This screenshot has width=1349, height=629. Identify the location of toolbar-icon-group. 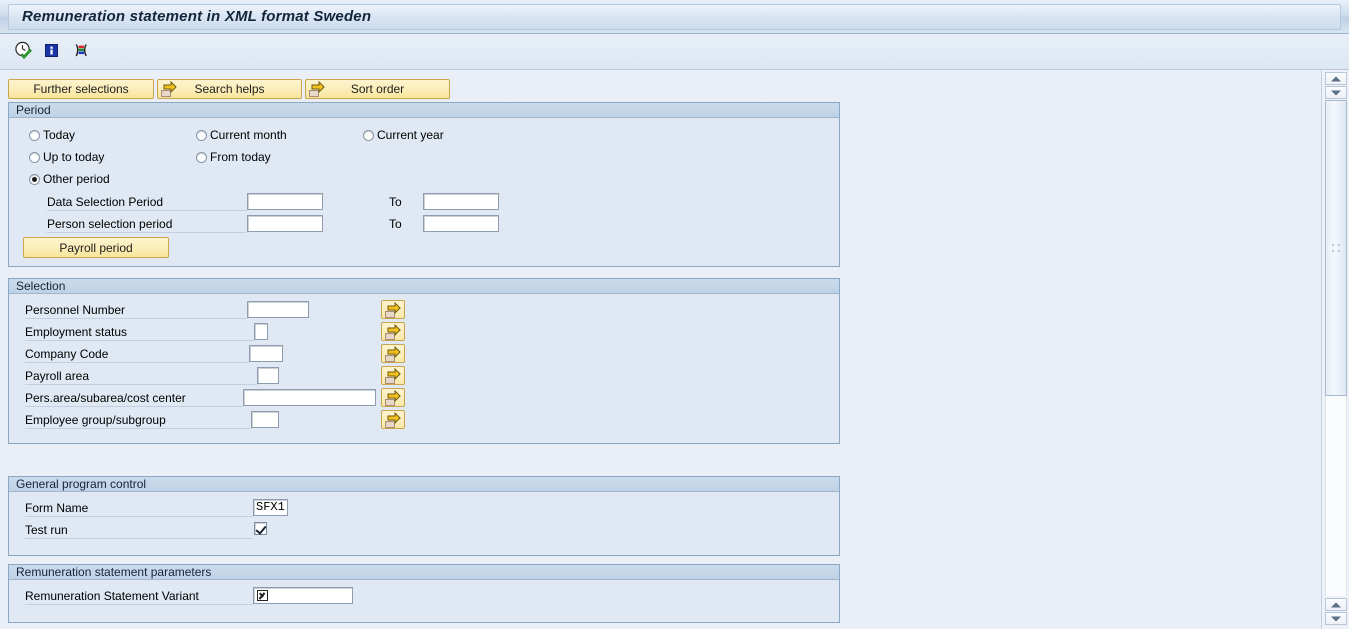
(52, 50).